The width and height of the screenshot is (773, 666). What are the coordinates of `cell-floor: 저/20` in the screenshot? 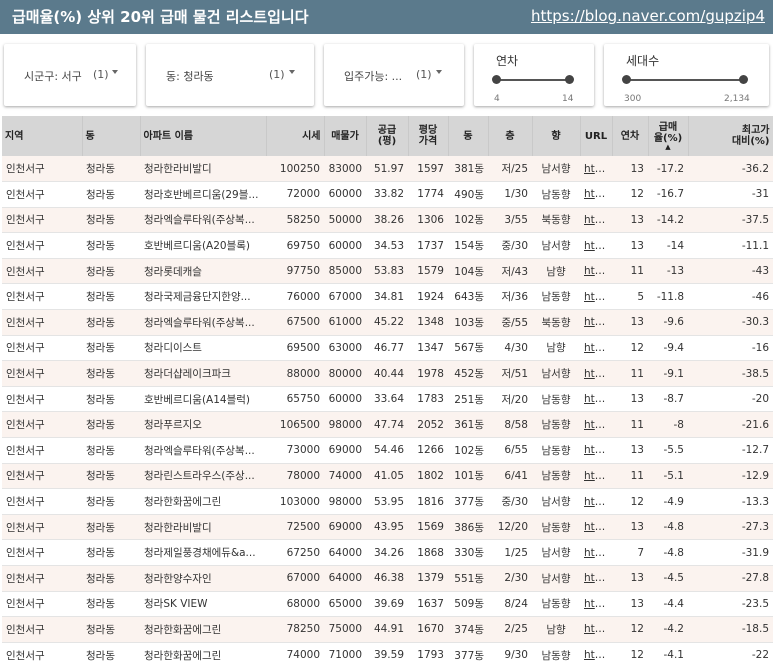 It's located at (510, 399).